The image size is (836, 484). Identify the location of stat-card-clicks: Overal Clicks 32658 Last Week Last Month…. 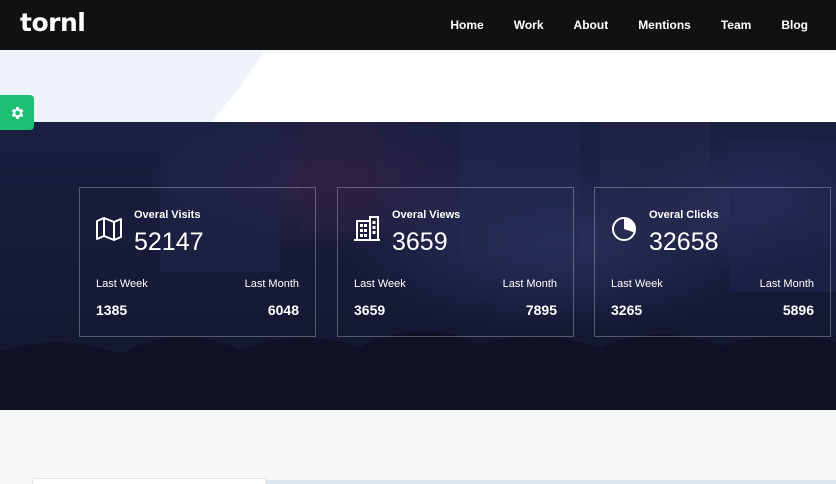
(712, 262).